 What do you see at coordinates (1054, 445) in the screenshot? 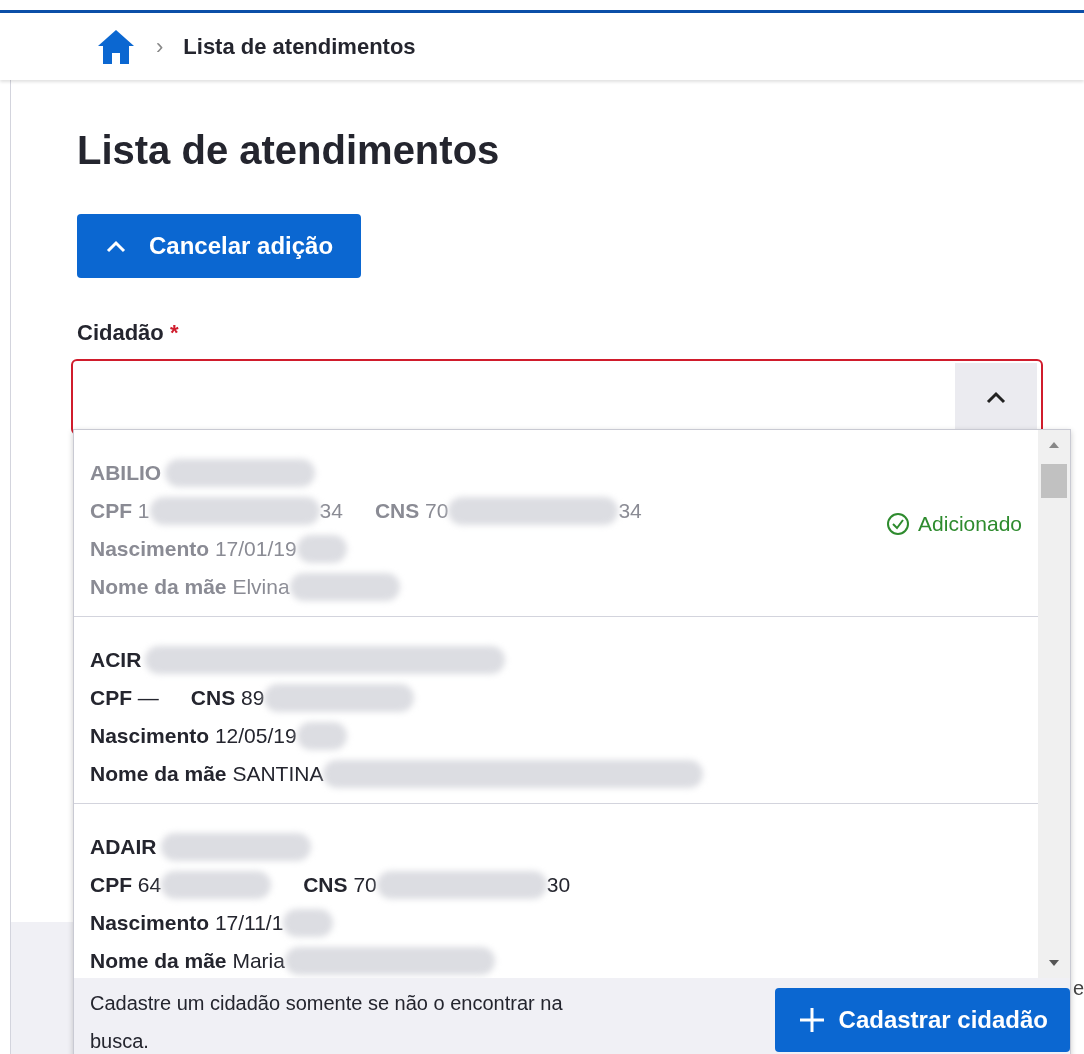
I see `scroll-up-icon` at bounding box center [1054, 445].